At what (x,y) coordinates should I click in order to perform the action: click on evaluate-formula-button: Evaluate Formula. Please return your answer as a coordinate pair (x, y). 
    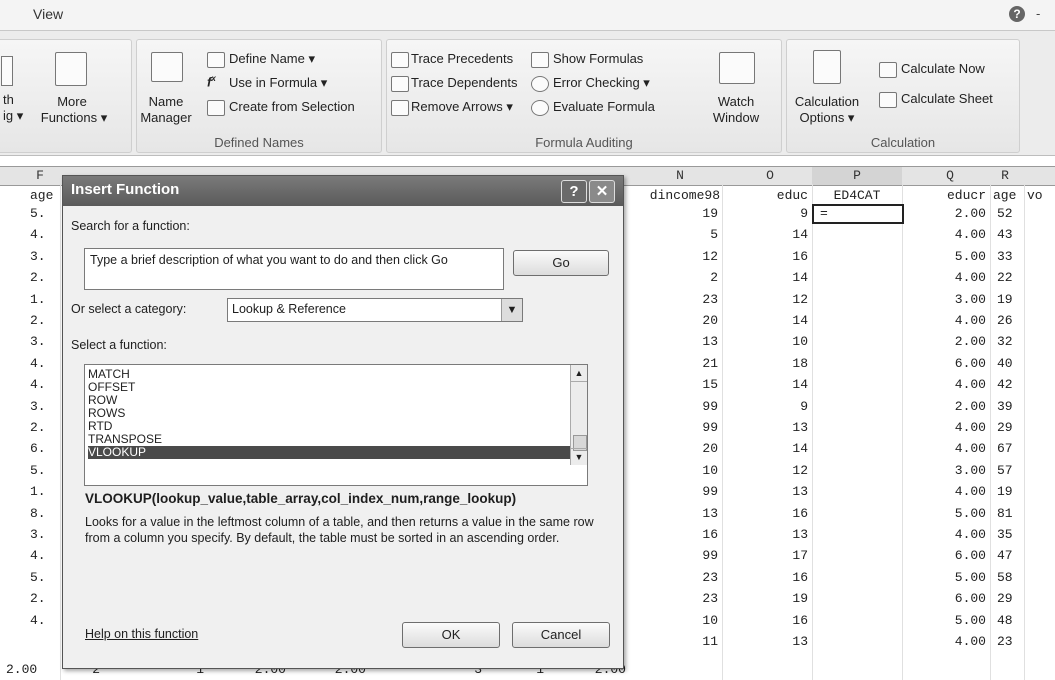
    Looking at the image, I should click on (604, 106).